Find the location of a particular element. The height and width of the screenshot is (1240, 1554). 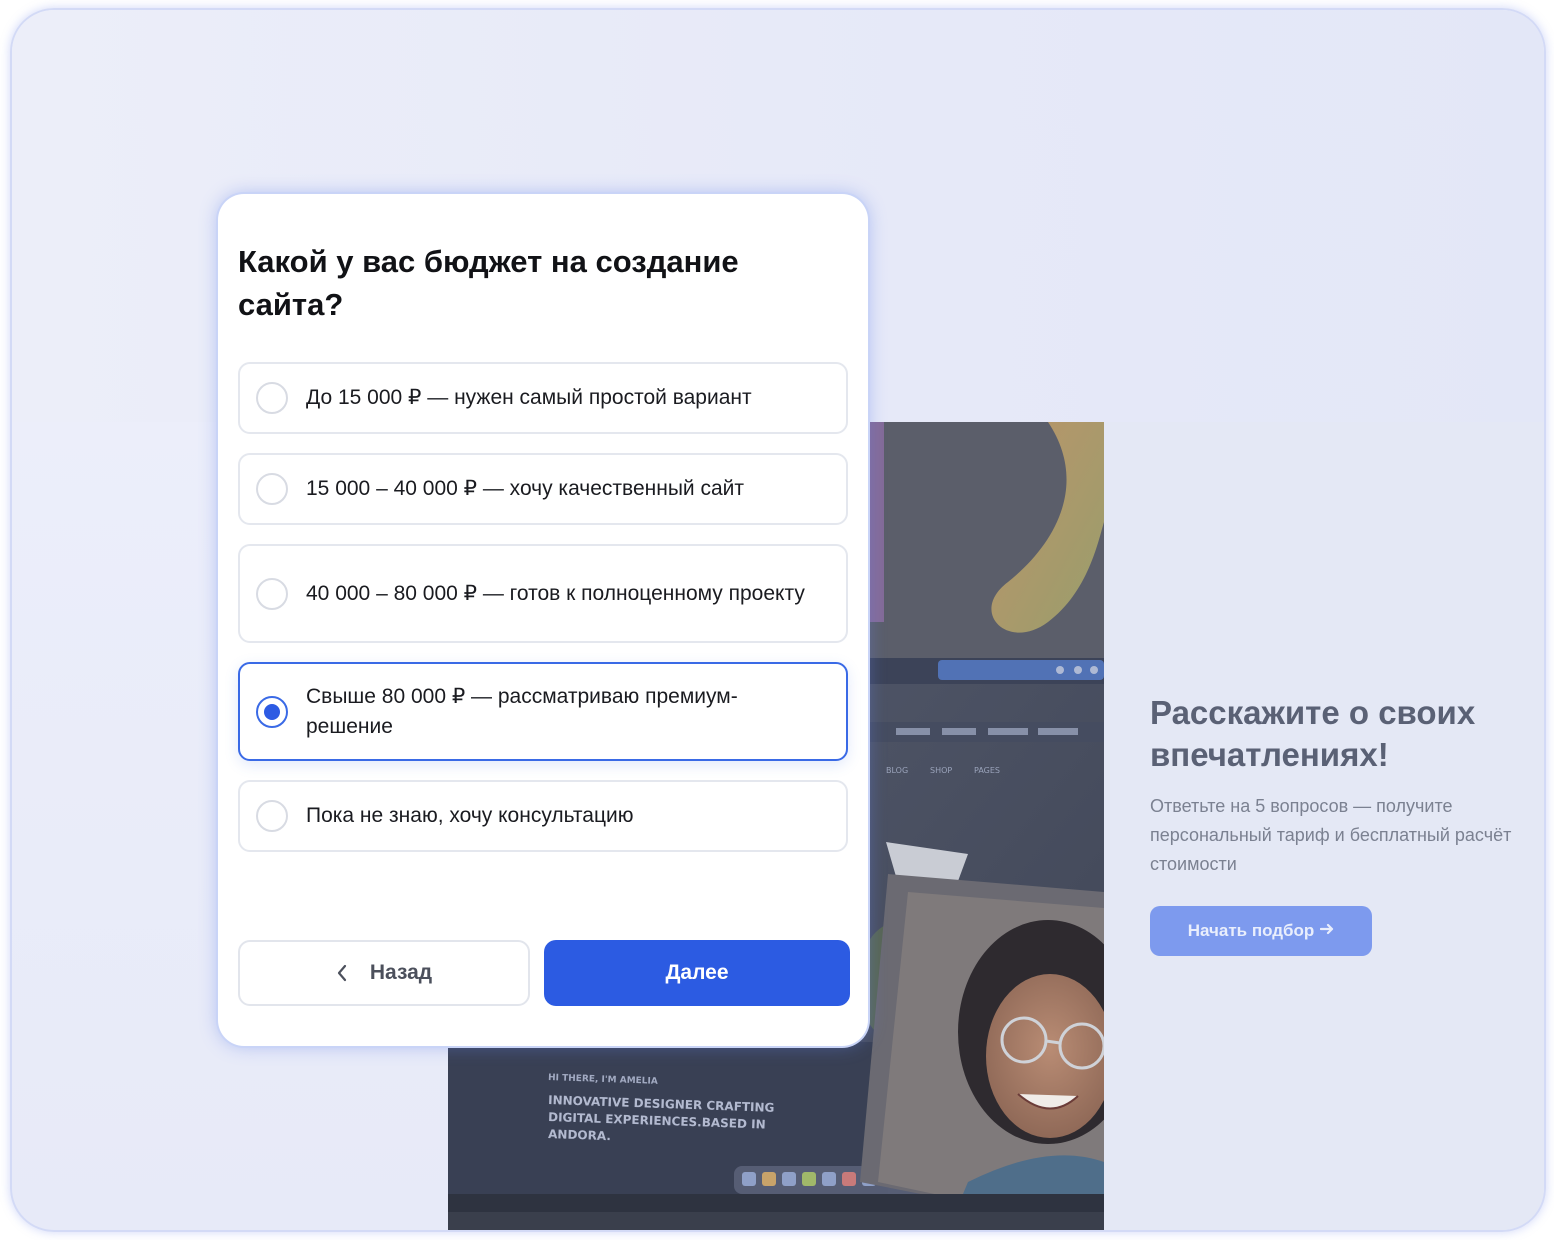

arrow-right-icon is located at coordinates (1327, 931).